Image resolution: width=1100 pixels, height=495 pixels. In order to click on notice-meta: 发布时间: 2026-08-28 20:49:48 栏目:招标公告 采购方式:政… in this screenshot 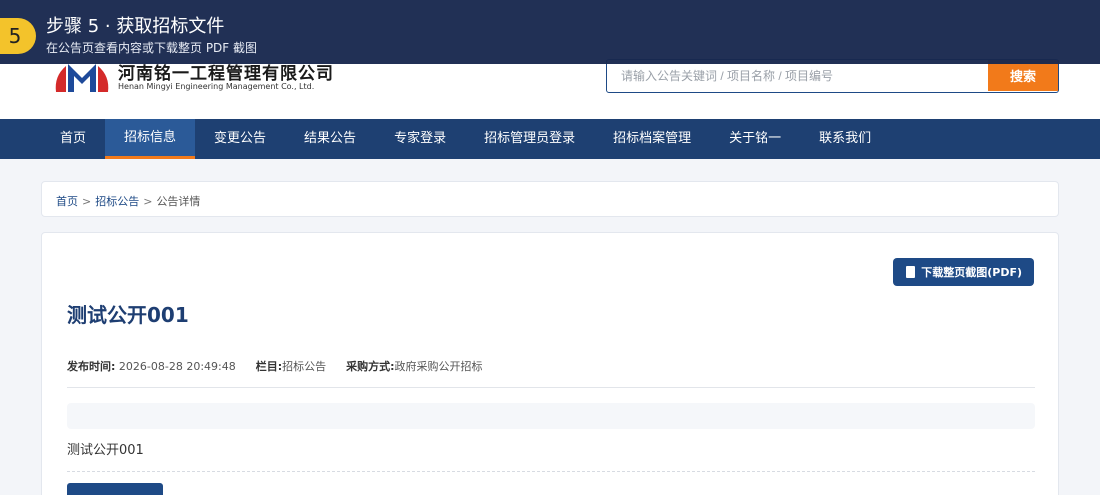, I will do `click(275, 366)`.